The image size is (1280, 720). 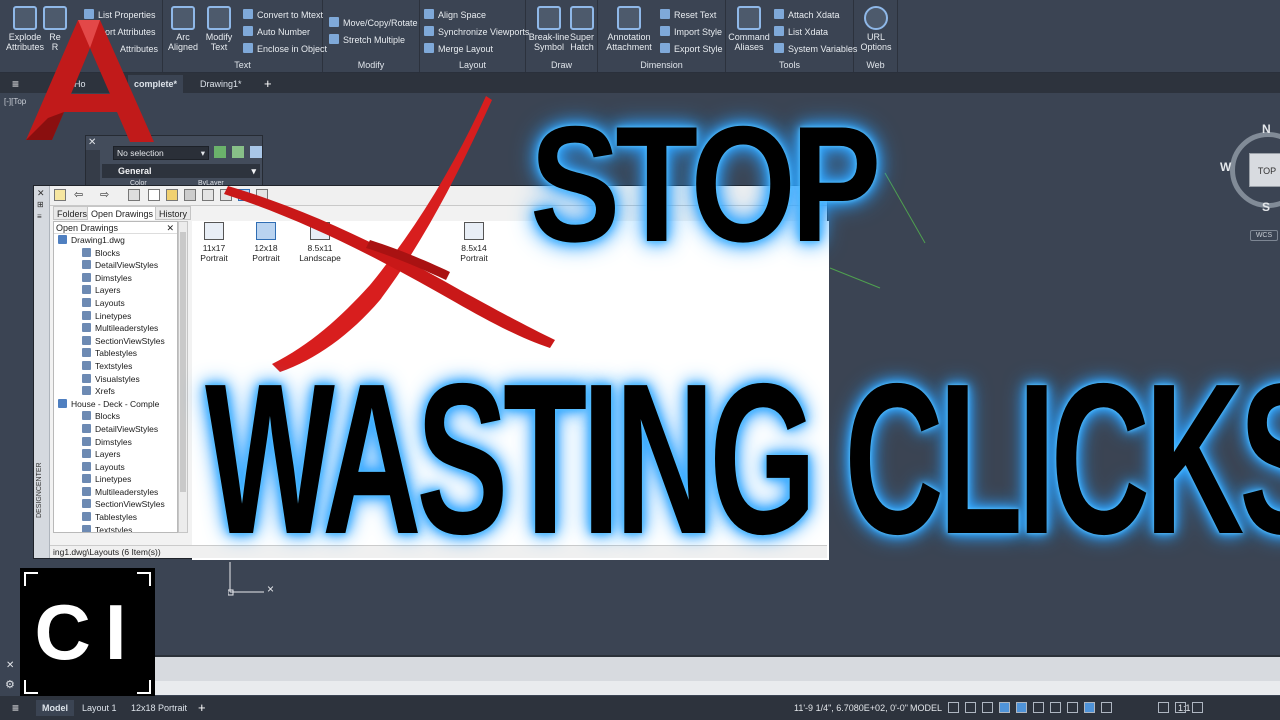 I want to click on home-icon, so click(x=190, y=195).